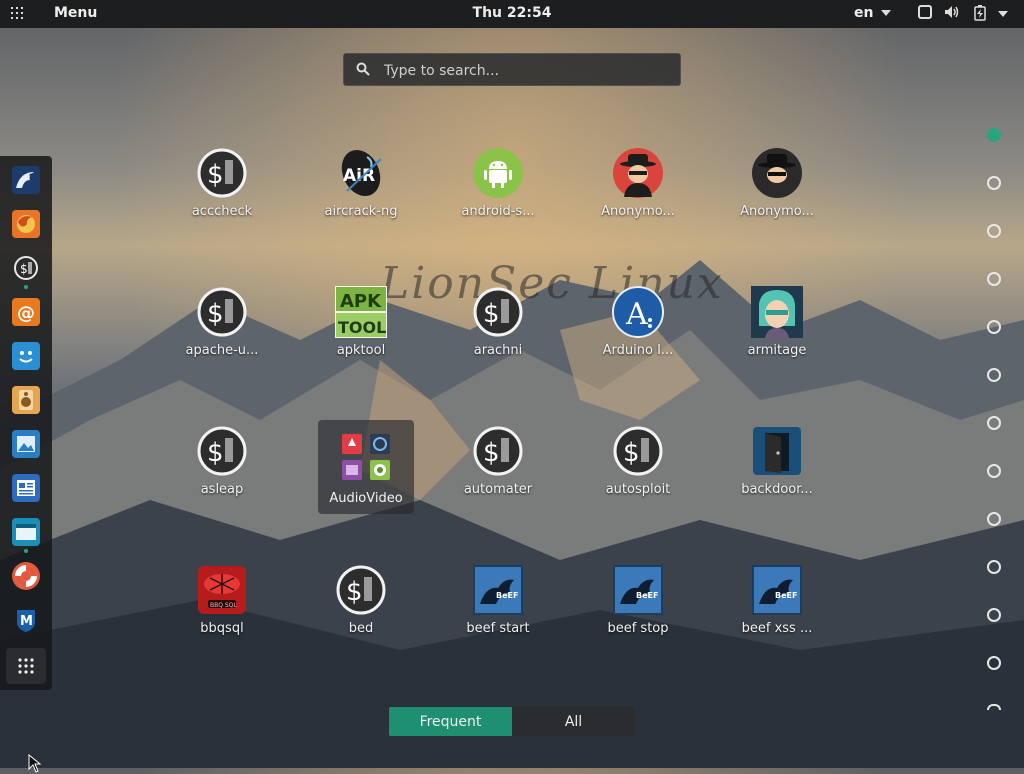 The height and width of the screenshot is (774, 1024). Describe the element at coordinates (26, 224) in the screenshot. I see `dock-firefox` at that location.